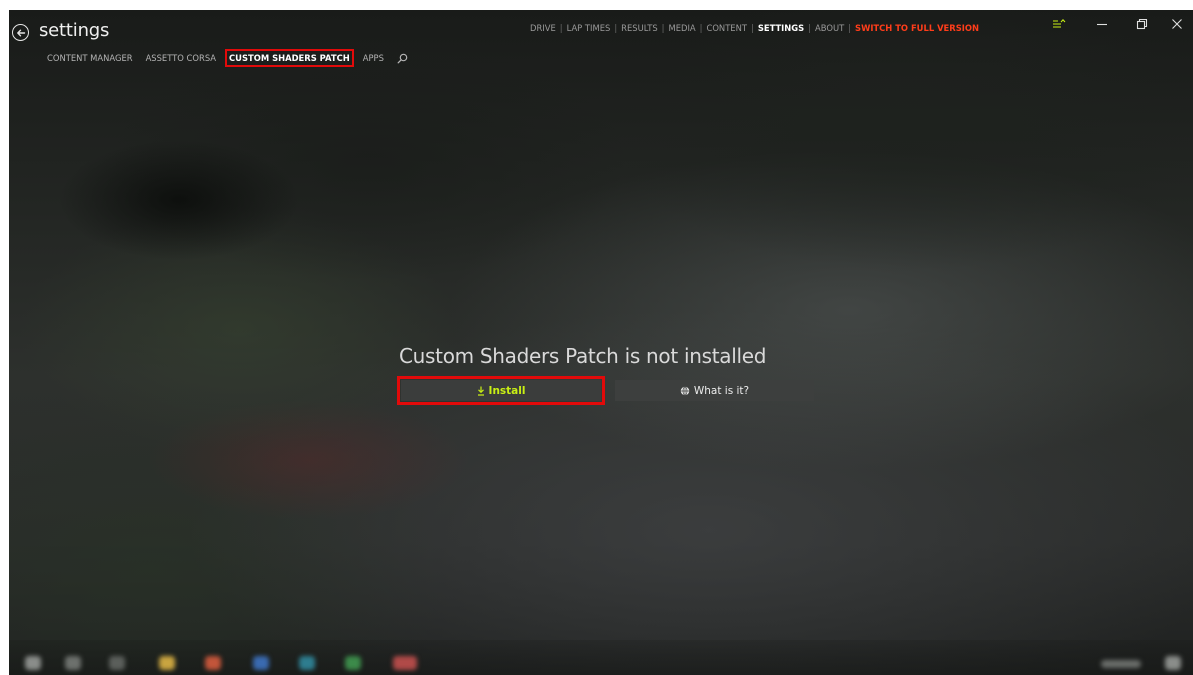 Image resolution: width=1193 pixels, height=675 pixels. Describe the element at coordinates (1102, 24) in the screenshot. I see `minimize-icon` at that location.